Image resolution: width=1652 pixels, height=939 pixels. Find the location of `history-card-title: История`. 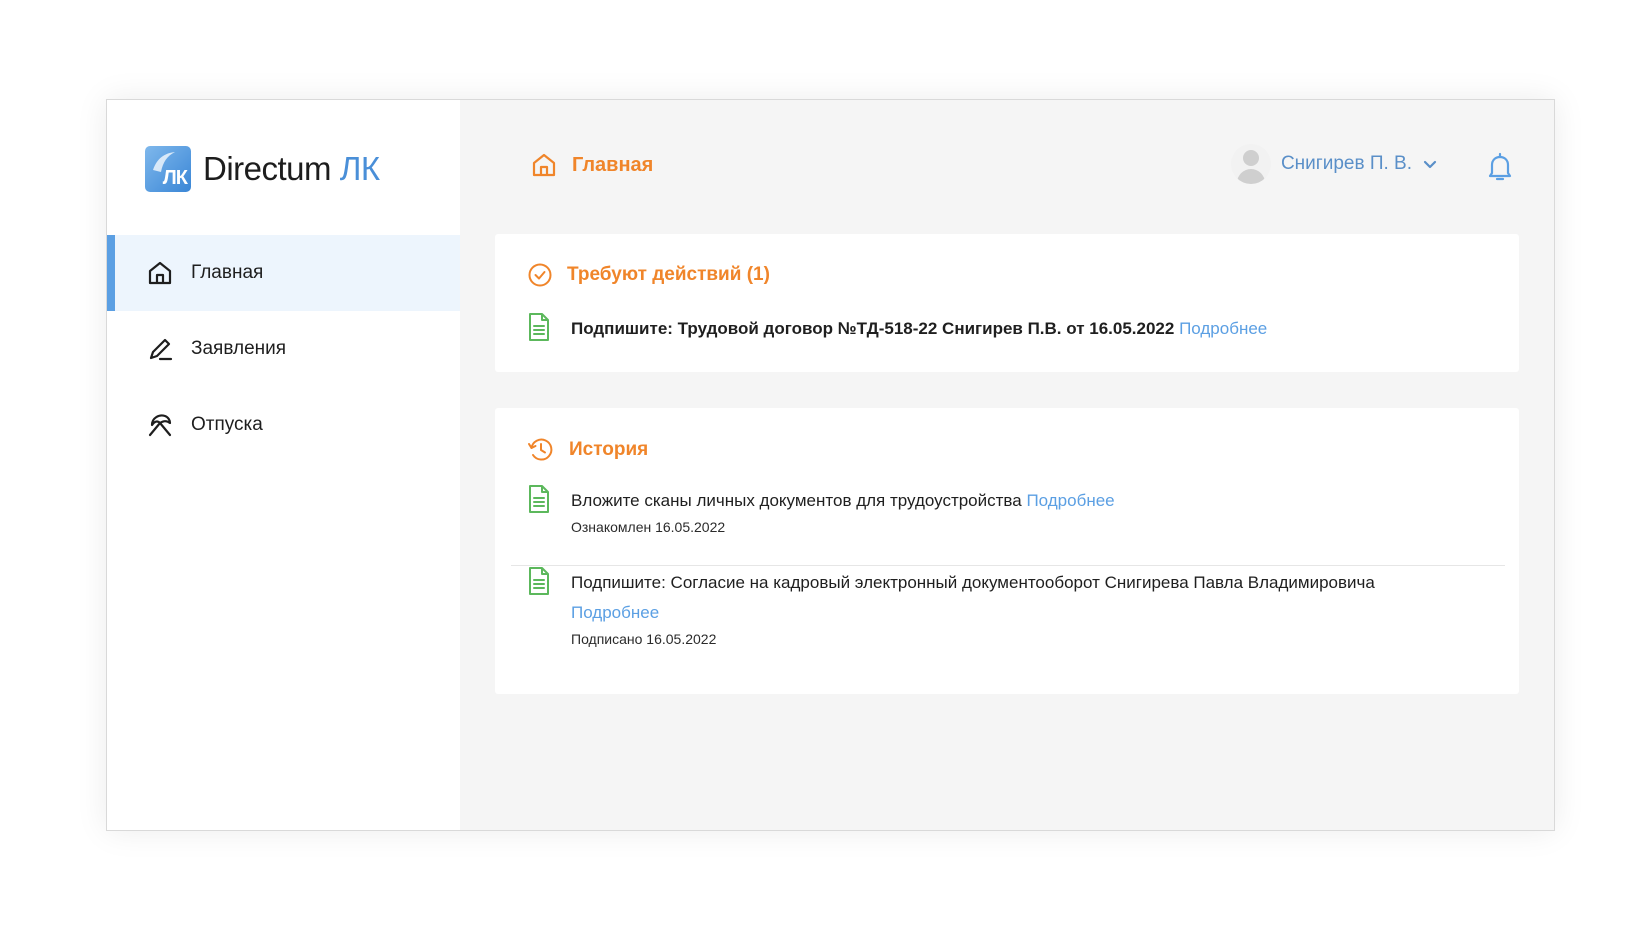

history-card-title: История is located at coordinates (609, 449).